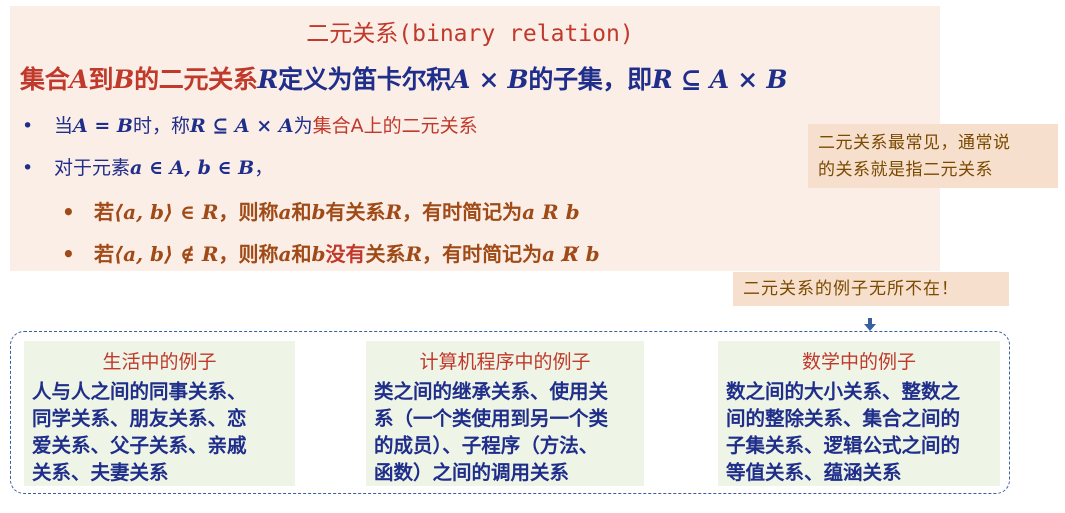 The image size is (1065, 513). I want to click on example-line: 数之间的大小关系、整数之, so click(843, 391).